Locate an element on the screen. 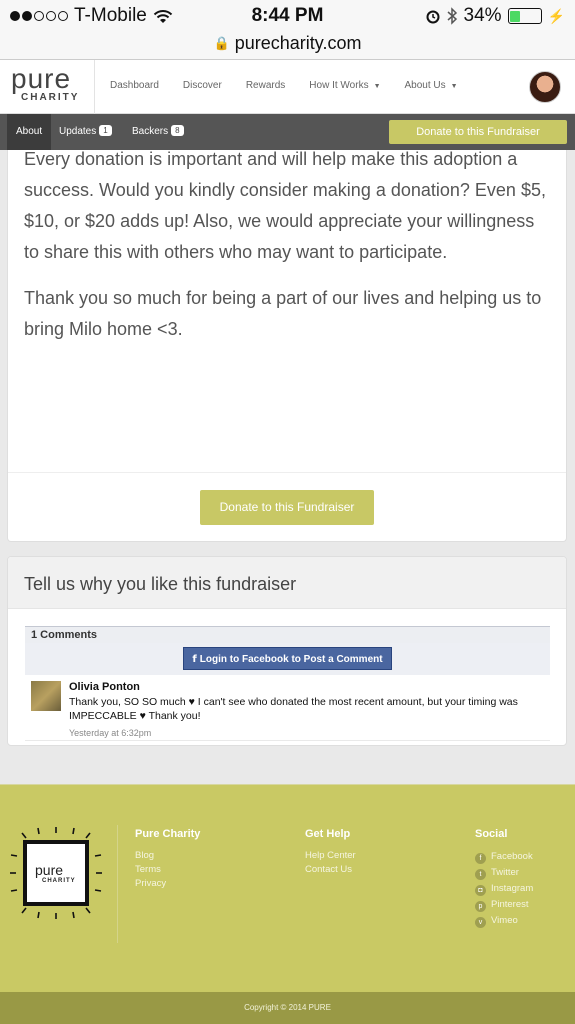 The height and width of the screenshot is (1024, 575). donate-button-header: Donate to this Fundraiser is located at coordinates (478, 132).